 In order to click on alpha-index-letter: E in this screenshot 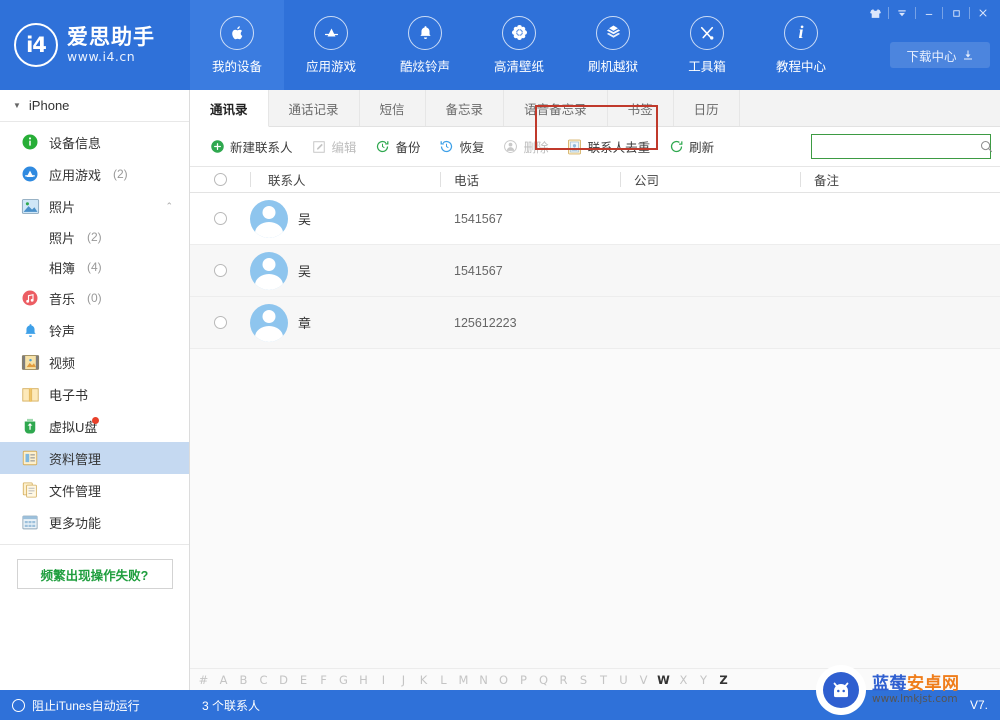, I will do `click(303, 680)`.